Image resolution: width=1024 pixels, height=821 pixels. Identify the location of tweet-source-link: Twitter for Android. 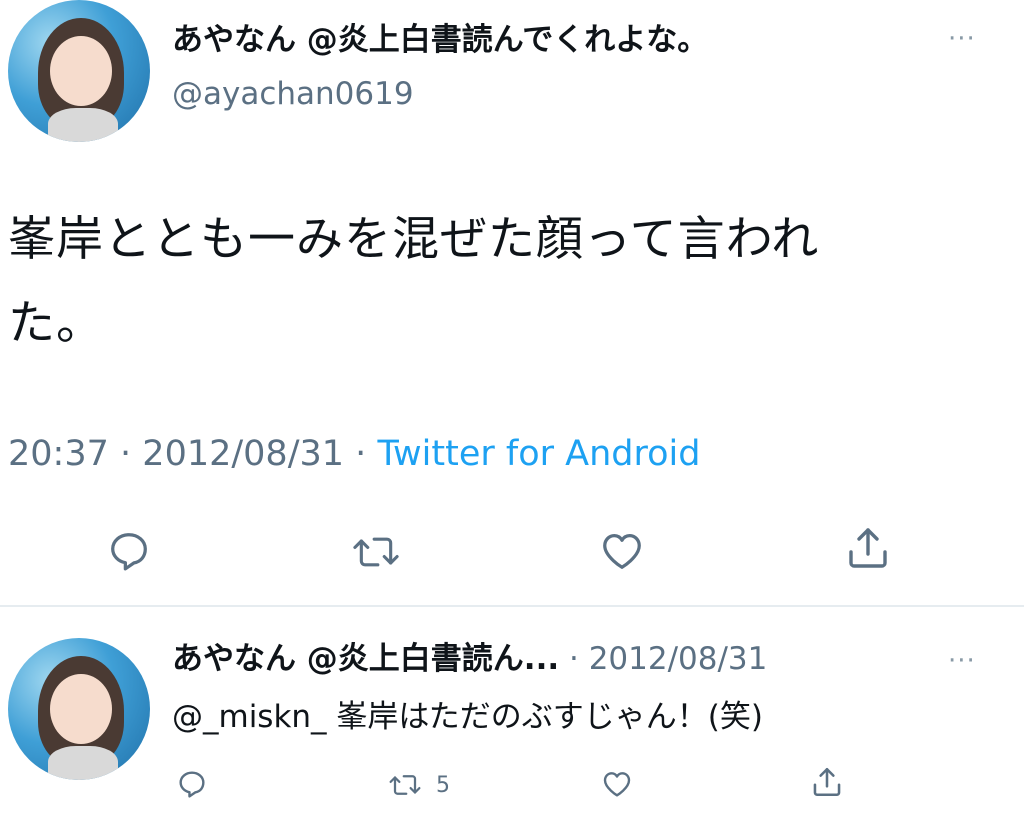
(538, 454).